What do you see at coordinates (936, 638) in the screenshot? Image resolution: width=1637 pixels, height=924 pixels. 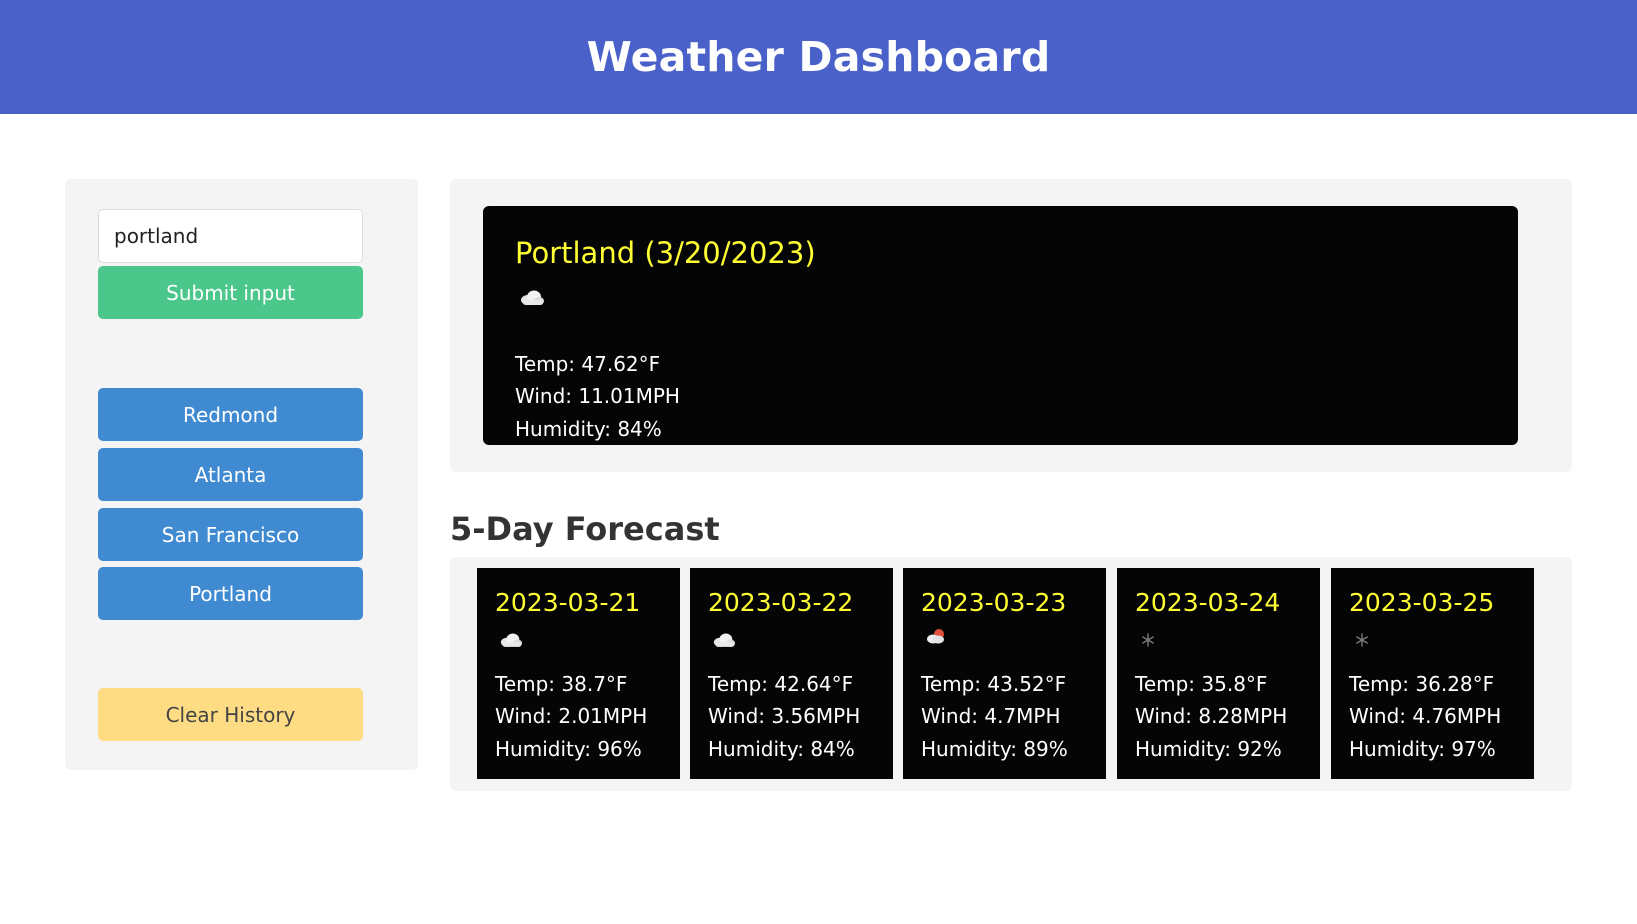 I see `rain-cloud-icon` at bounding box center [936, 638].